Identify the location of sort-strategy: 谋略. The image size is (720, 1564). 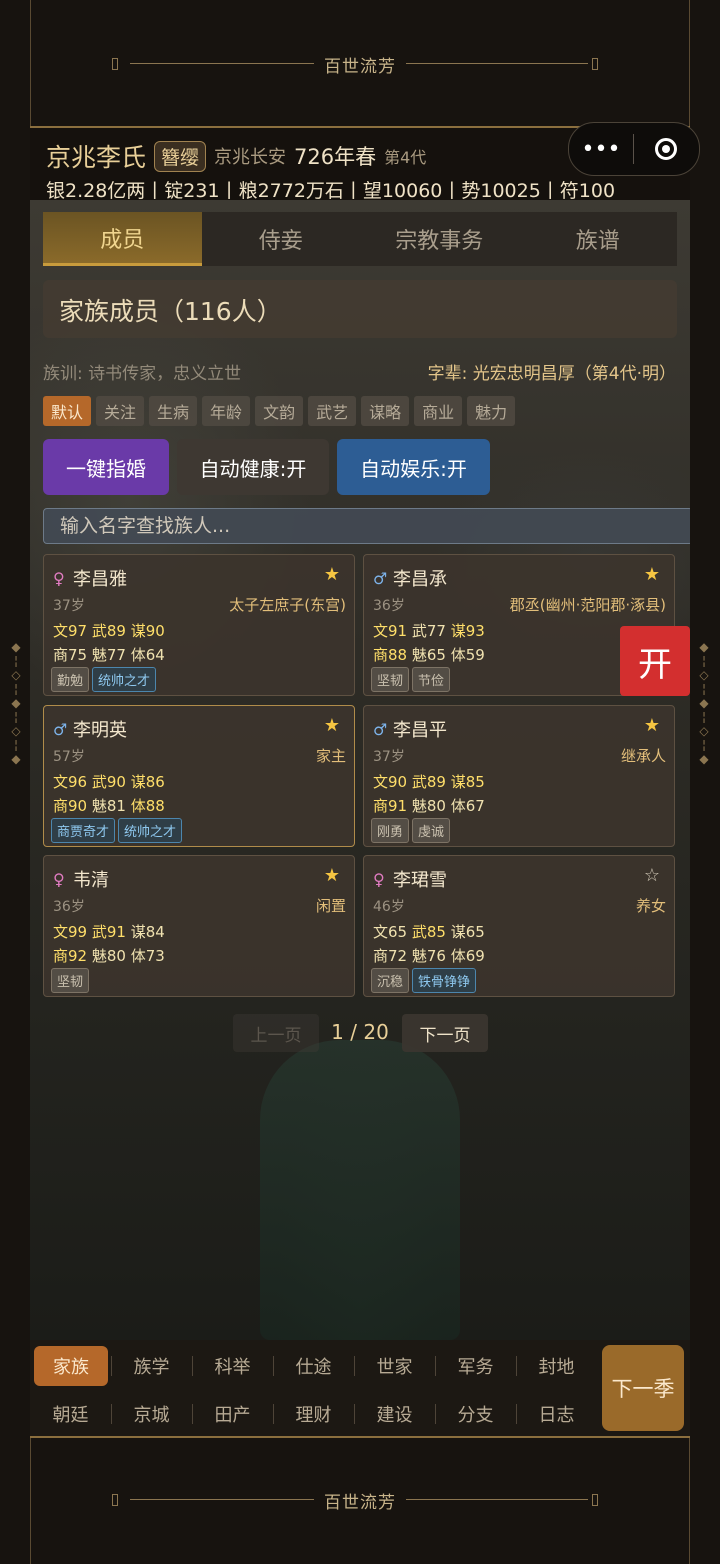
(385, 411).